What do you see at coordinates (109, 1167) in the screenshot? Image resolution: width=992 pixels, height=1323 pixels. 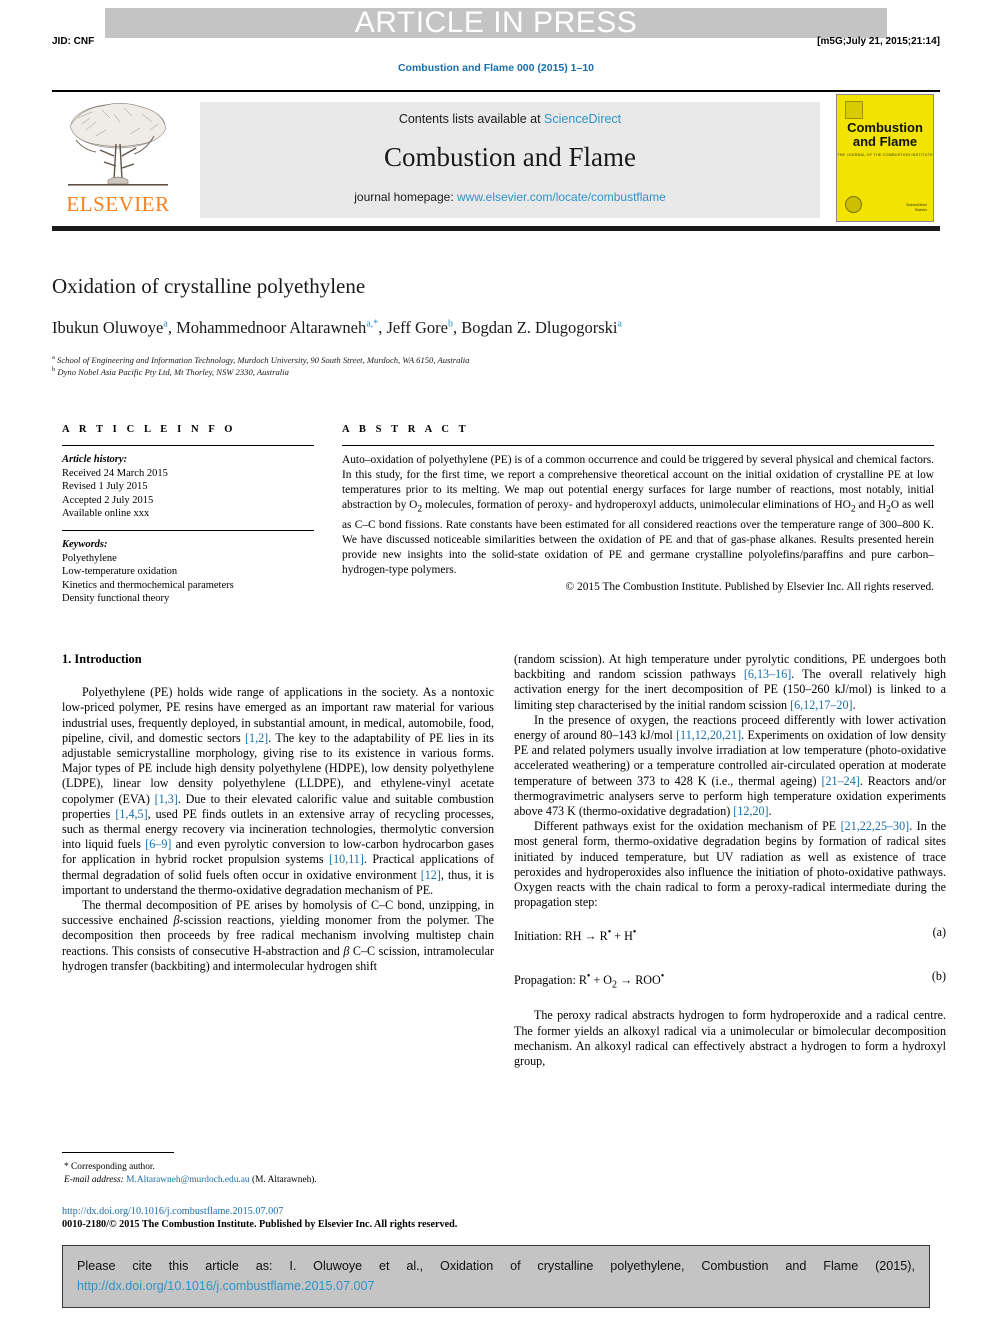 I see `corresponding-author-note: * Corresponding author.` at bounding box center [109, 1167].